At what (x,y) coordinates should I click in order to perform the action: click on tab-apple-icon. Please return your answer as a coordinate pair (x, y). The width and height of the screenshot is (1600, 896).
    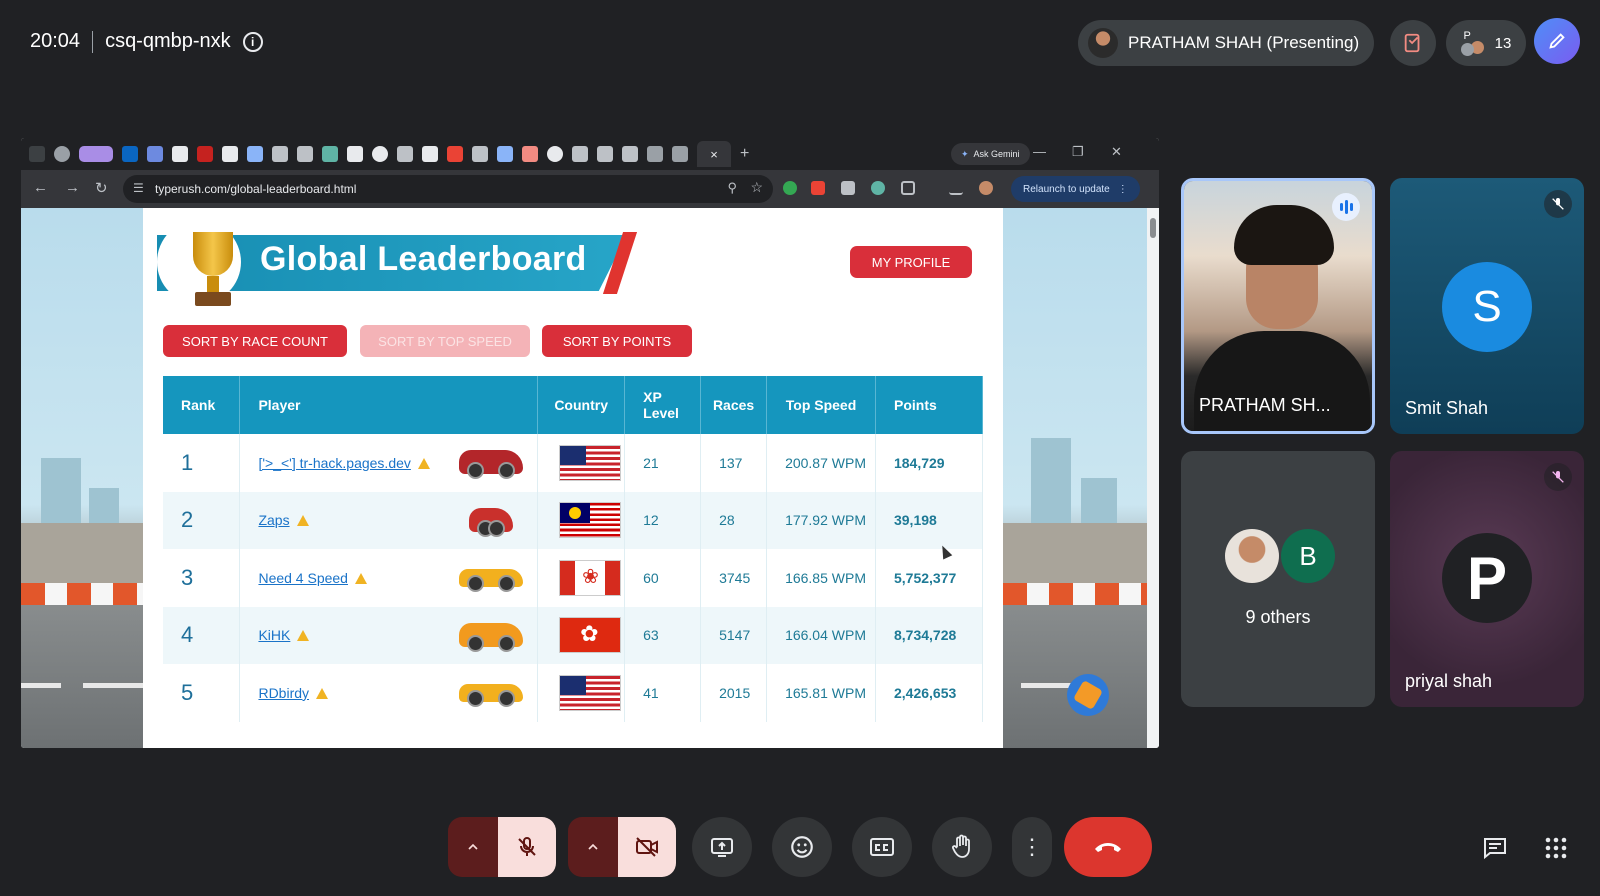
    Looking at the image, I should click on (405, 154).